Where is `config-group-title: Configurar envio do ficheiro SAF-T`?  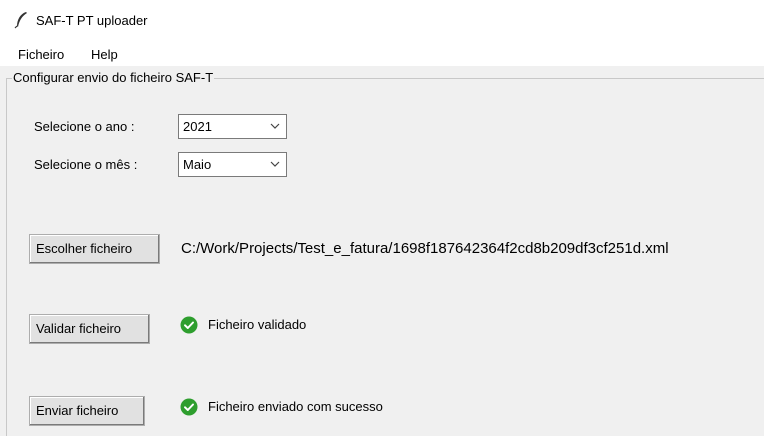 config-group-title: Configurar envio do ficheiro SAF-T is located at coordinates (113, 77).